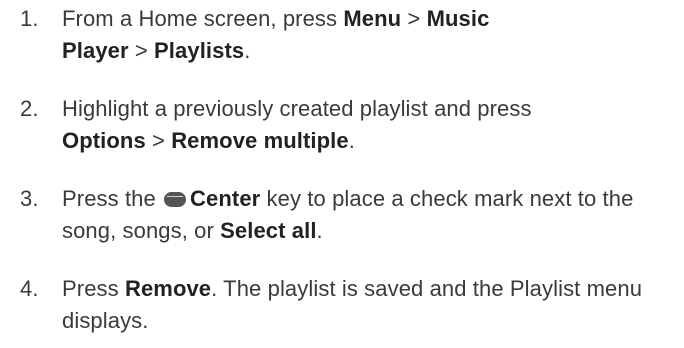 This screenshot has width=684, height=348. Describe the element at coordinates (168, 288) in the screenshot. I see `remove-term: Remove` at that location.